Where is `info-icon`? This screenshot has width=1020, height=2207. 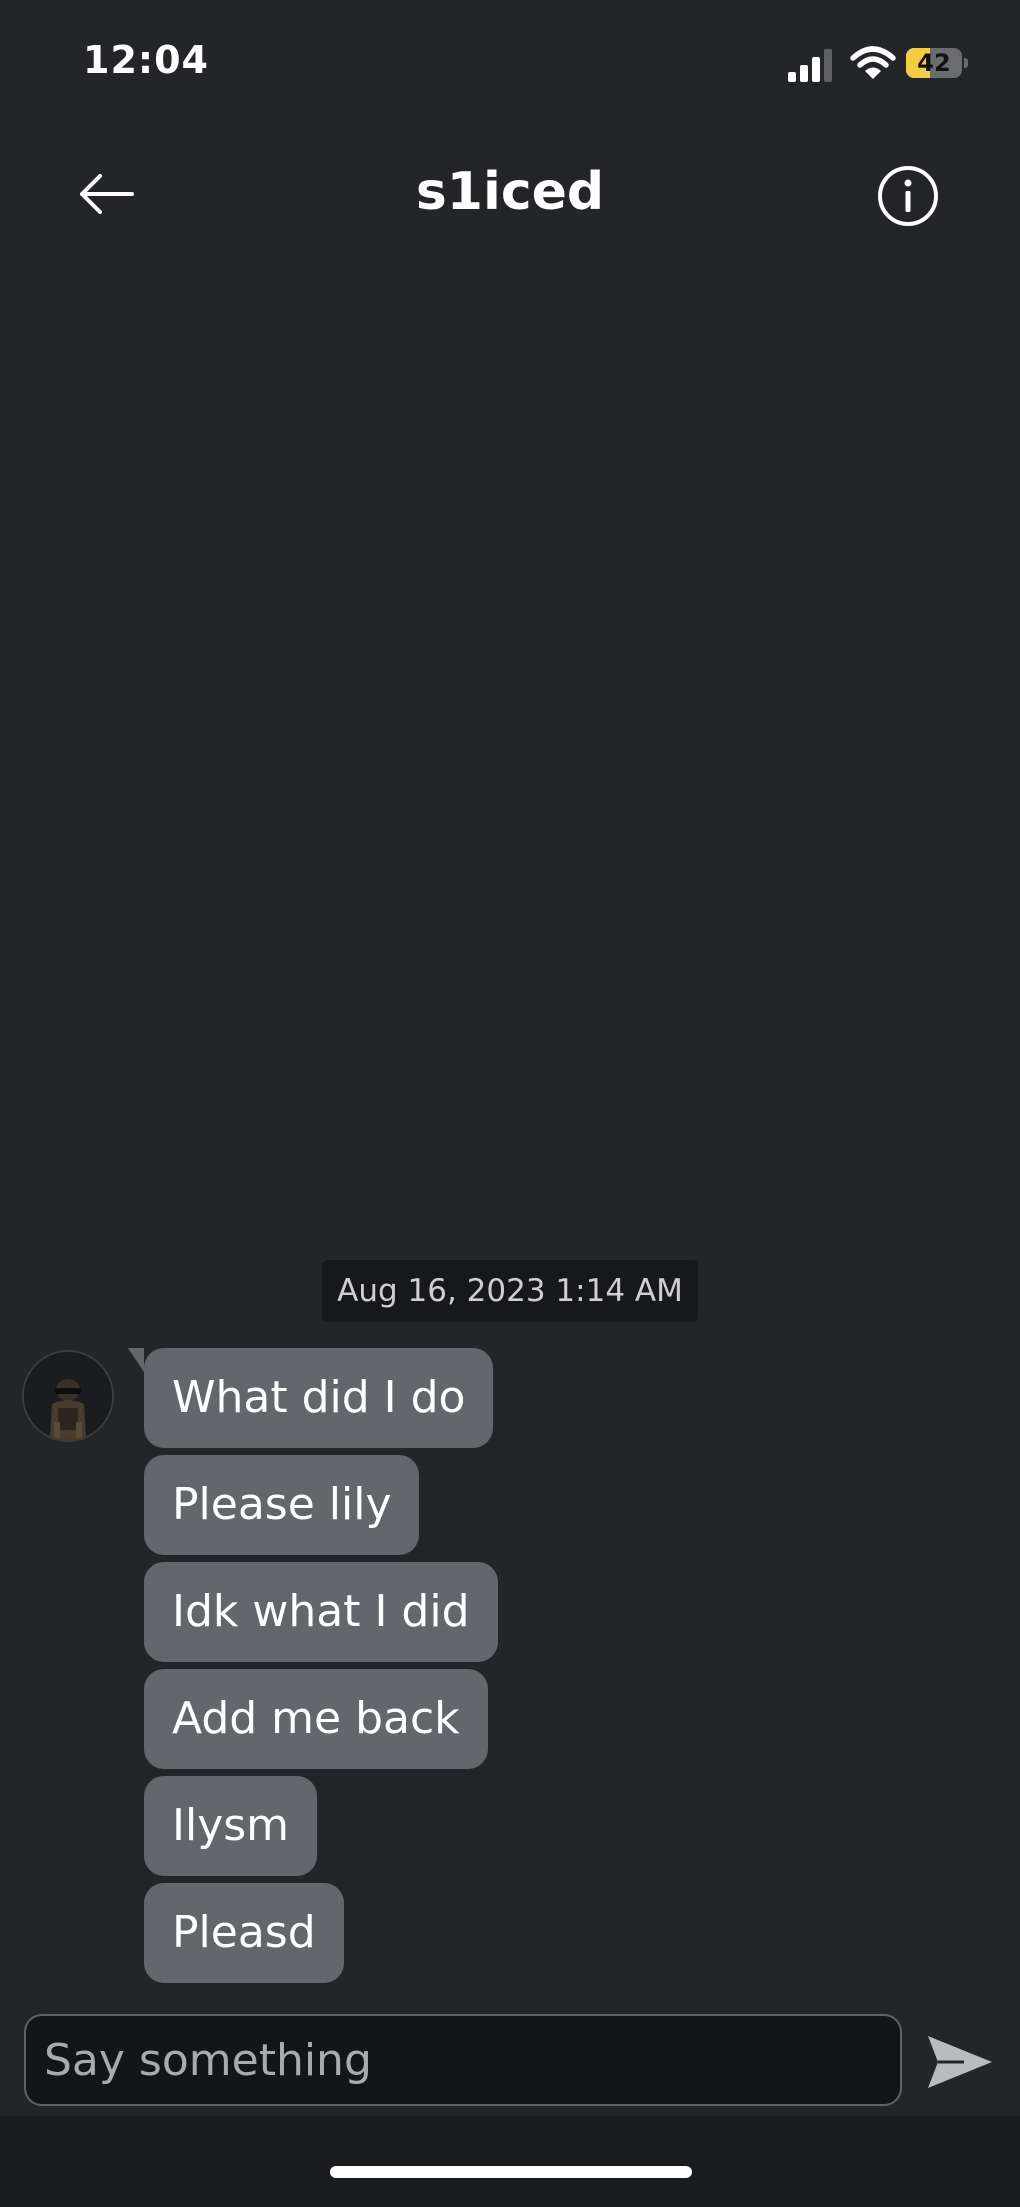
info-icon is located at coordinates (908, 196).